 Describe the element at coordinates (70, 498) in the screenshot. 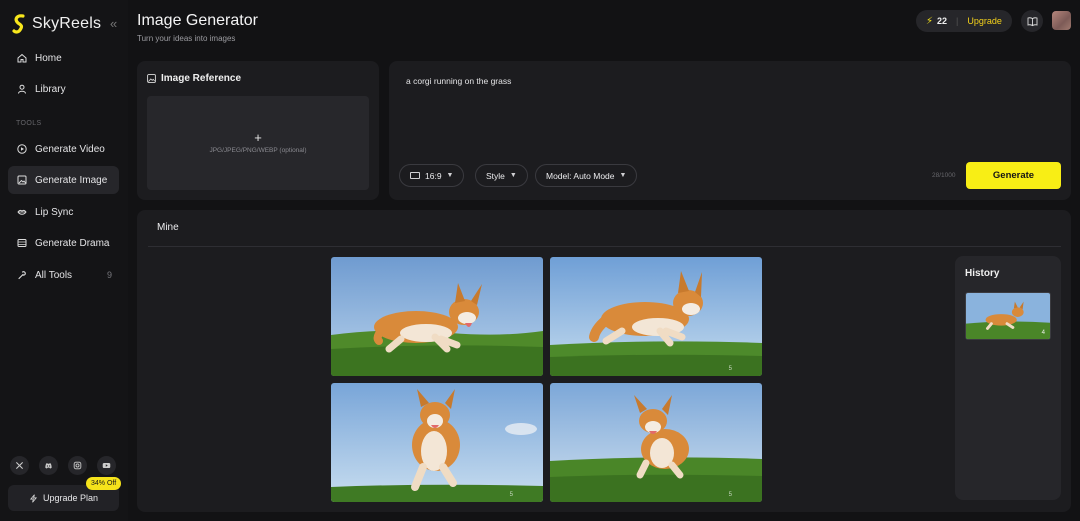

I see `upgrade-plan-label: Upgrade Plan` at that location.